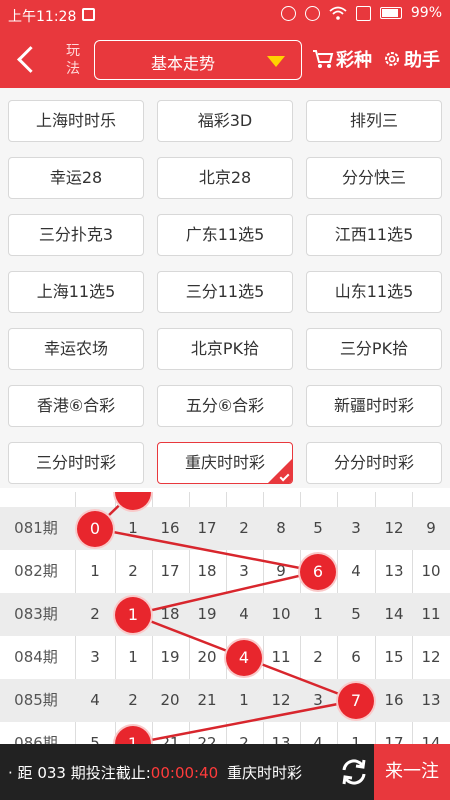 The image size is (450, 800). I want to click on lottery-option-label: 山东11选5, so click(374, 291).